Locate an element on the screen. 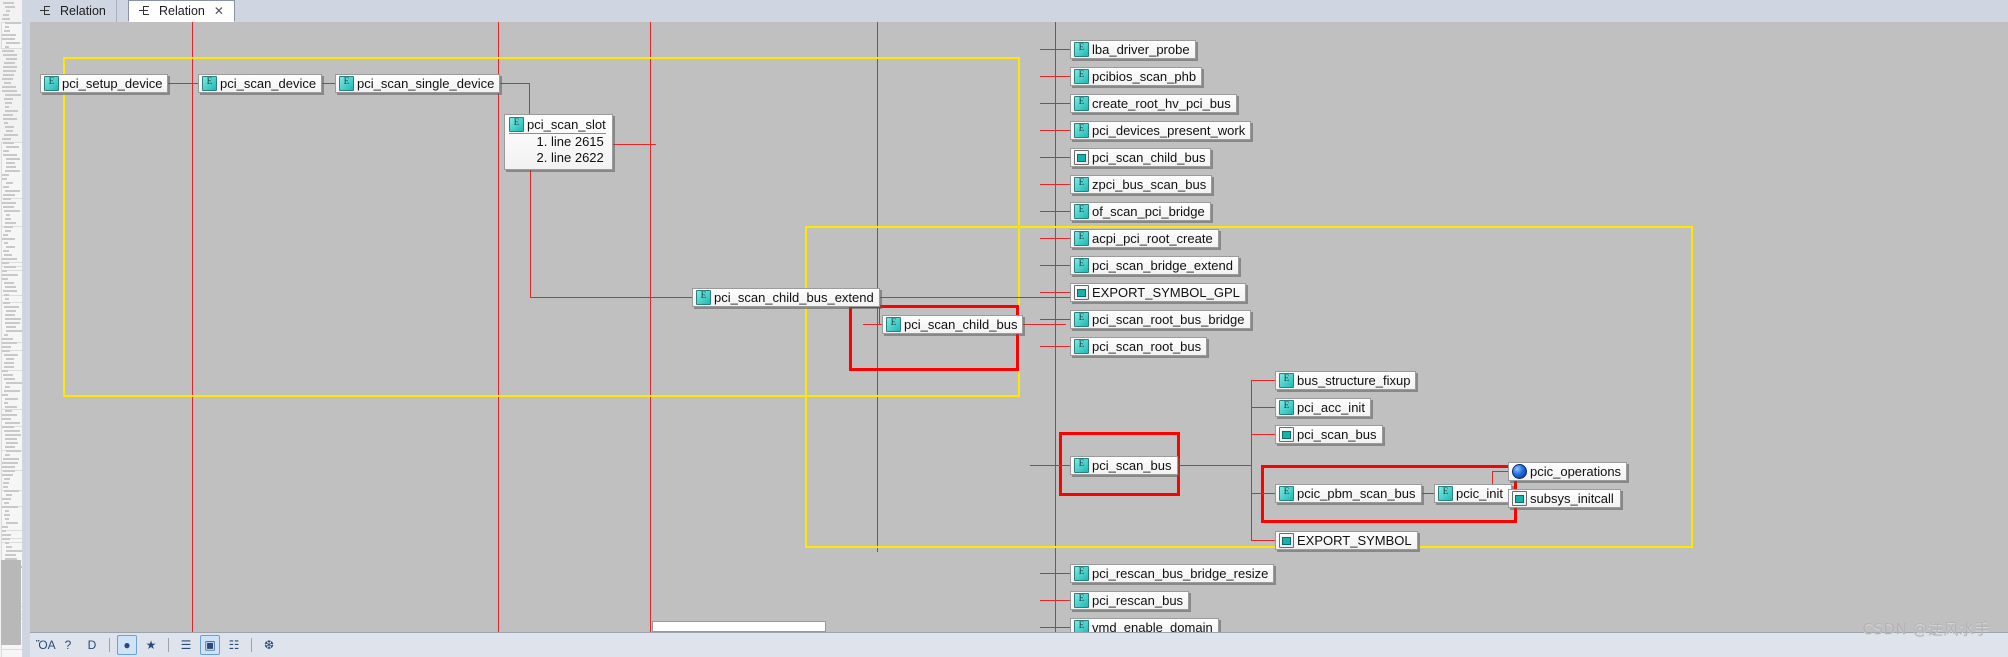 The width and height of the screenshot is (2008, 657). graph-node-of_scan_pci_bridge: of_scan_pci_bridge is located at coordinates (1140, 211).